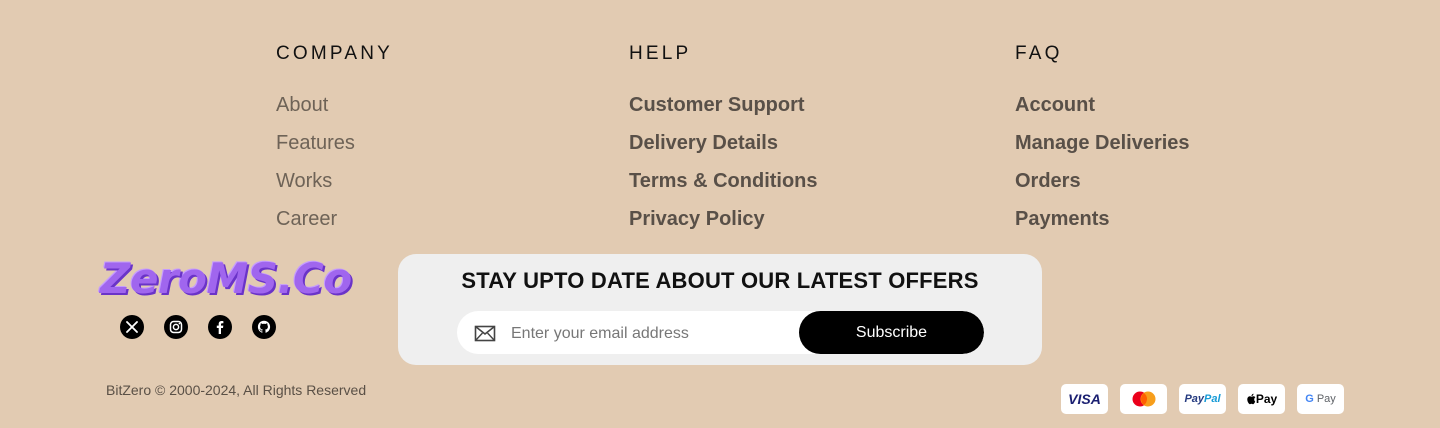 The image size is (1440, 428). I want to click on apple-pay-label: Pay, so click(1266, 399).